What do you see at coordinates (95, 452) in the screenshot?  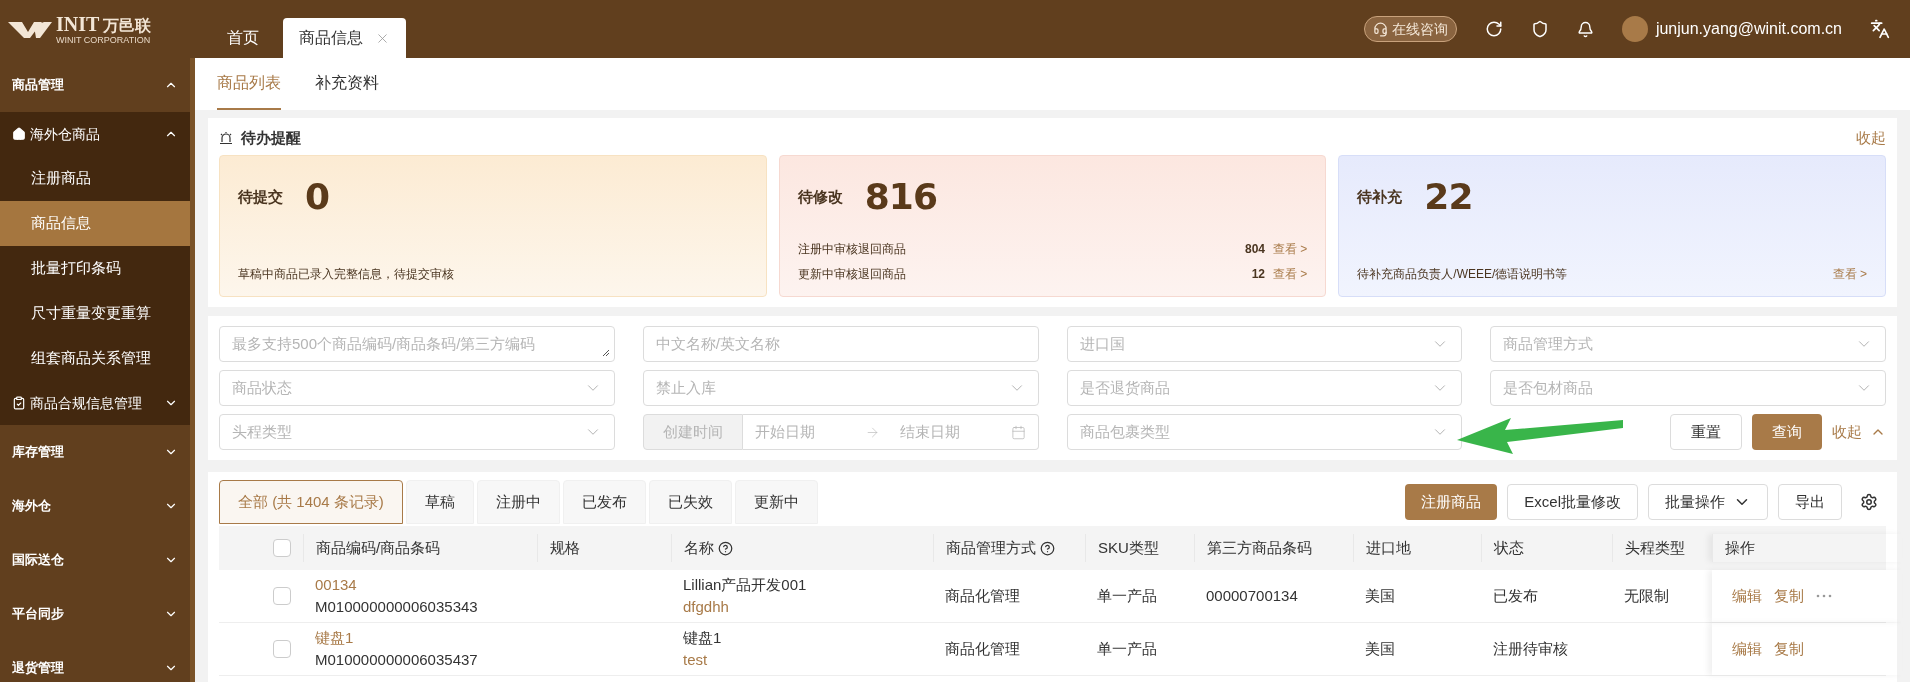 I see `sidebar-group: 库存管理` at bounding box center [95, 452].